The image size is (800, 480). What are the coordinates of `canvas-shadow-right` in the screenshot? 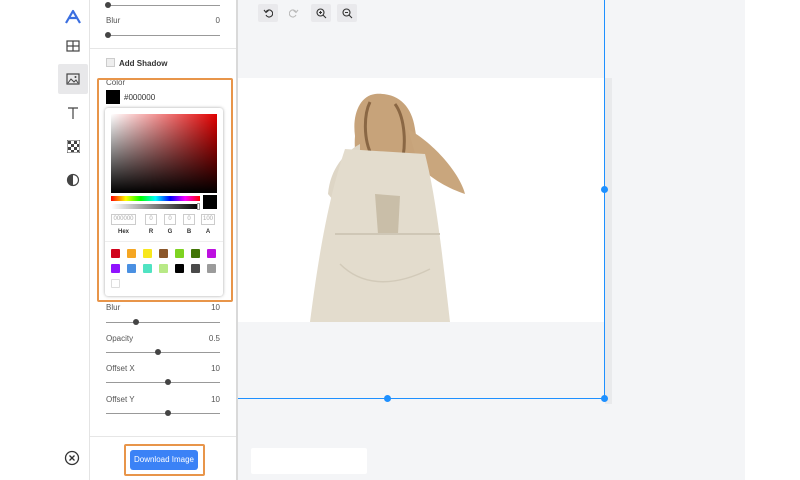 It's located at (608, 241).